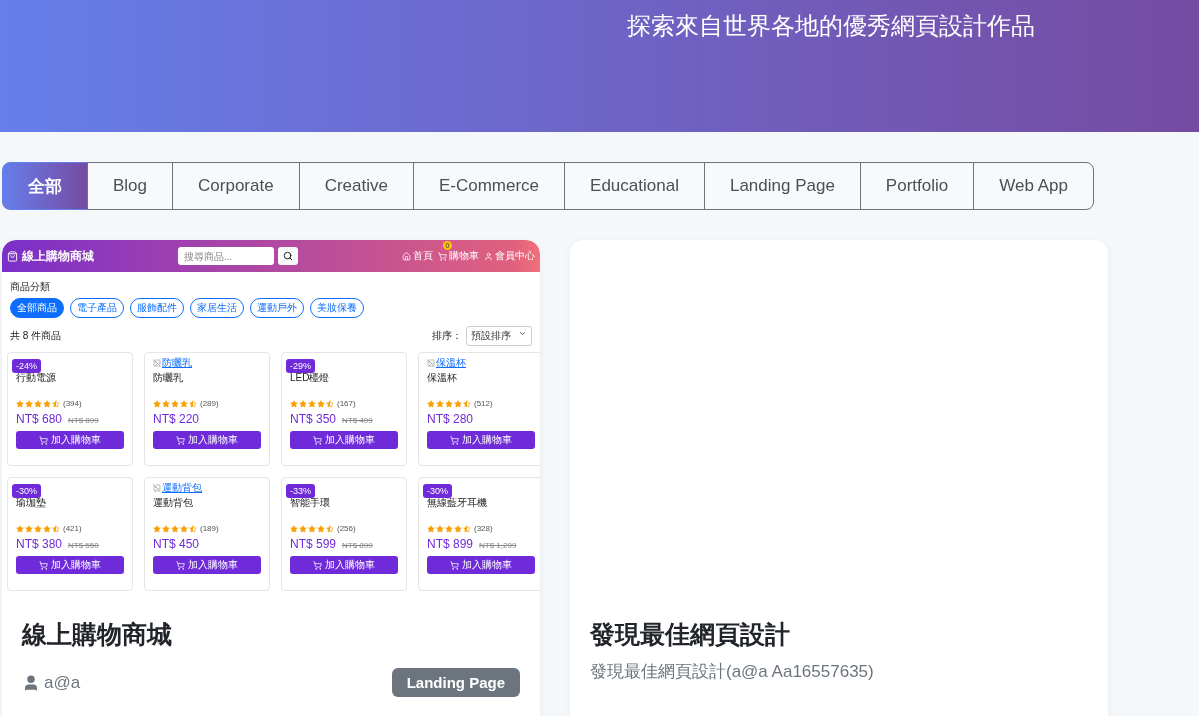 The image size is (1199, 716). I want to click on author-name: a@a, so click(62, 682).